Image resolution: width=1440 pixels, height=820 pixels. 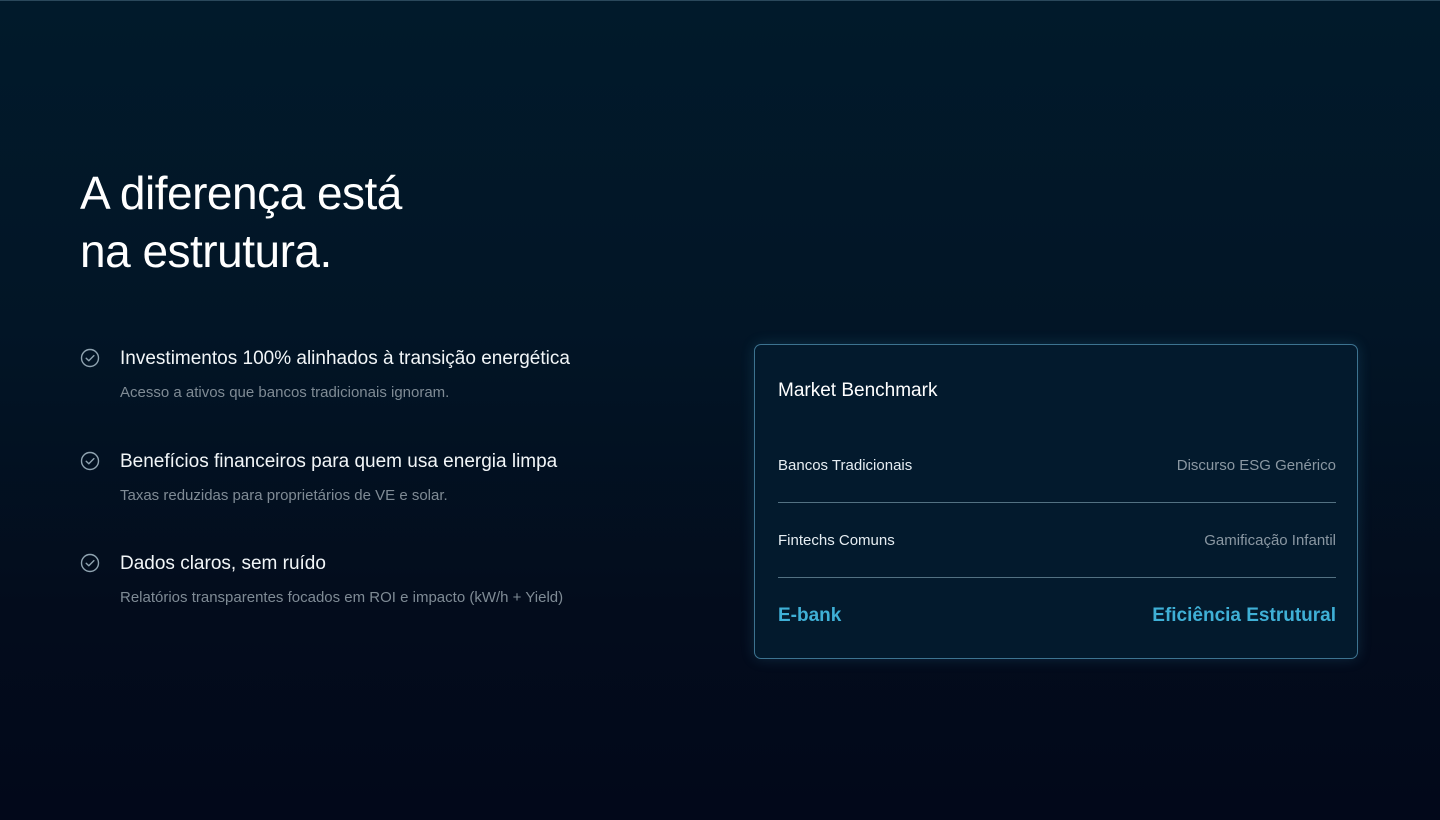 I want to click on page-title-line-2: na estrutura., so click(x=206, y=251).